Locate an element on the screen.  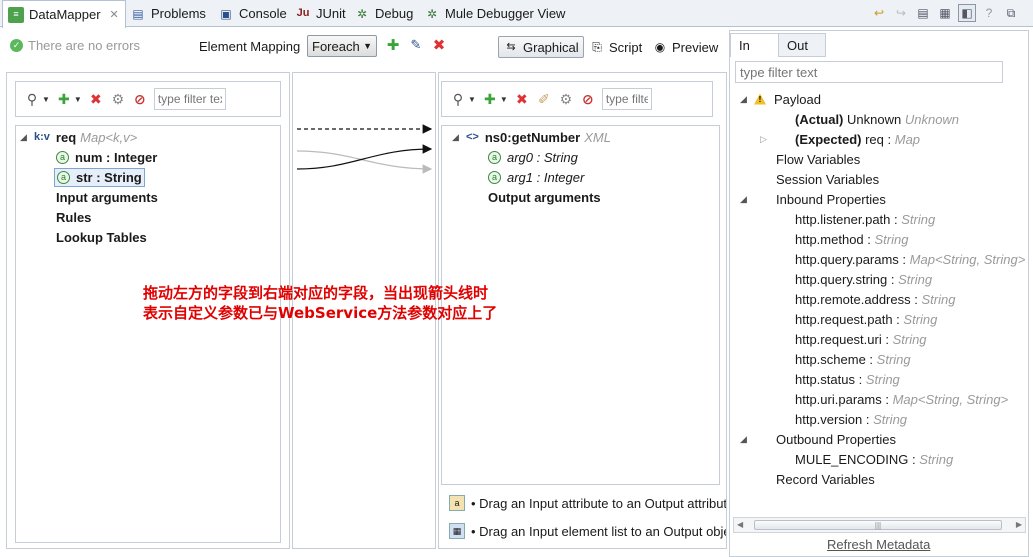
metadata-filter is located at coordinates (869, 72).